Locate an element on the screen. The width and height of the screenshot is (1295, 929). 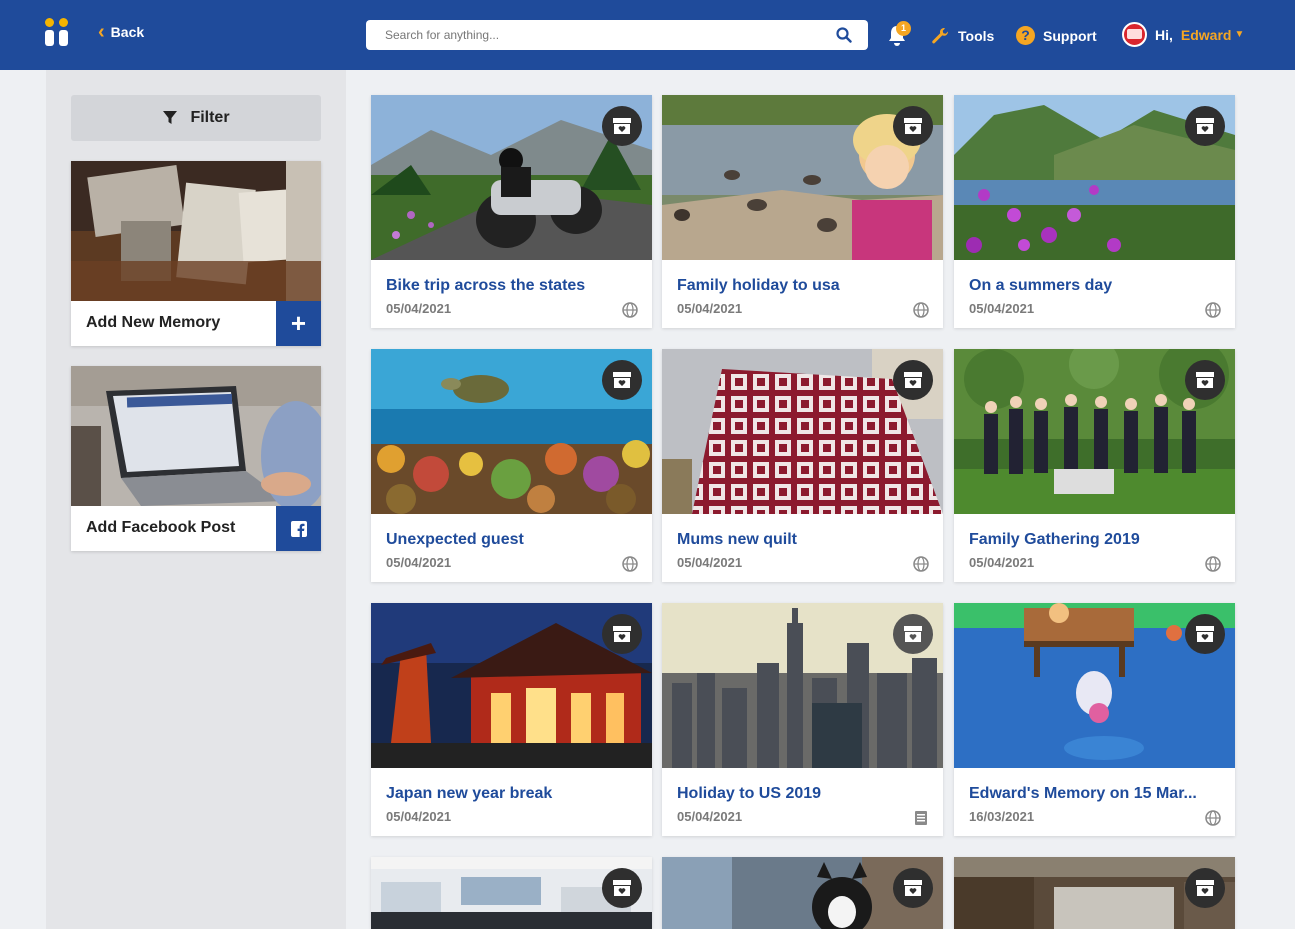
add-facebook-post-label: Add Facebook Post is located at coordinates (161, 527).